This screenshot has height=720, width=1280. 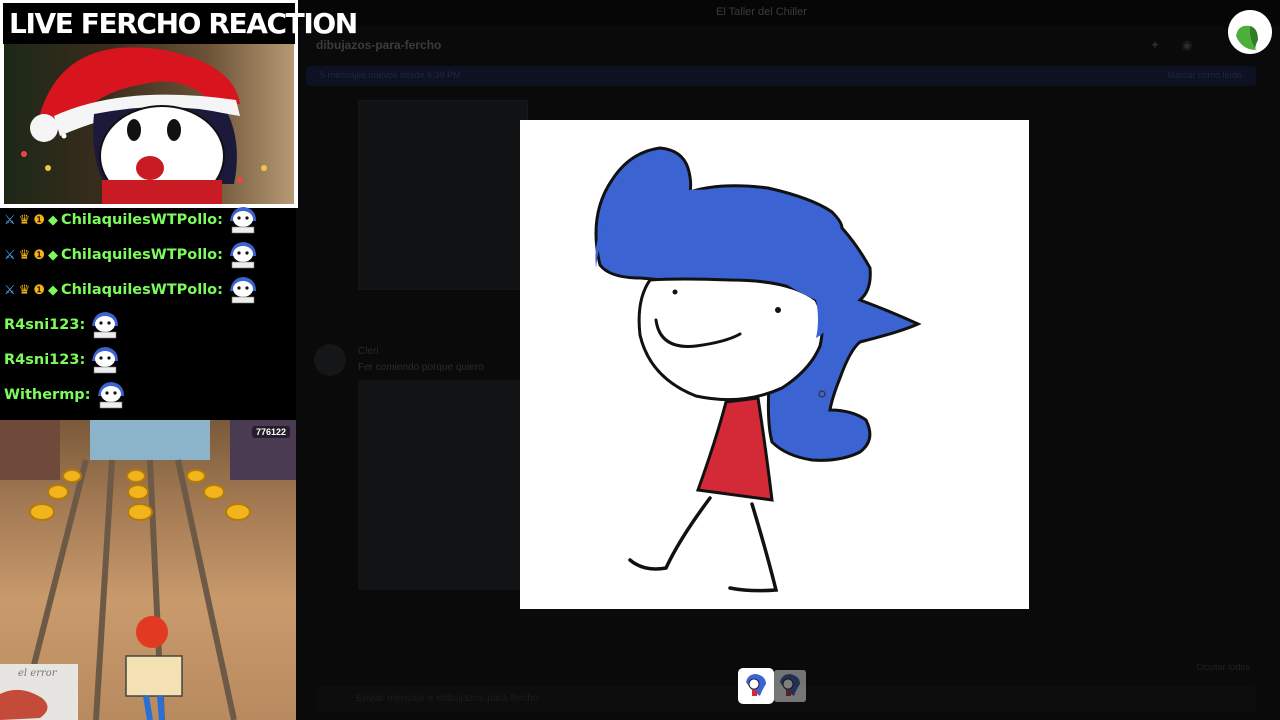 I want to click on server-name: El Taller del Chiller, so click(x=761, y=12).